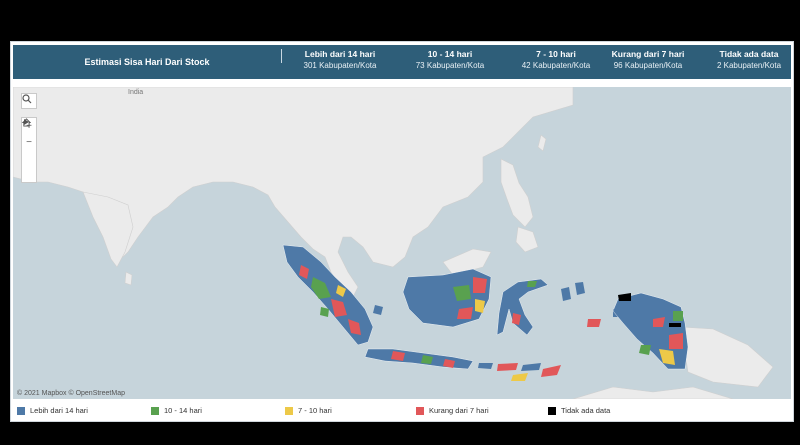  I want to click on category-tidak-ada-data: Tidak ada data 2 Kabupaten/Kota, so click(749, 60).